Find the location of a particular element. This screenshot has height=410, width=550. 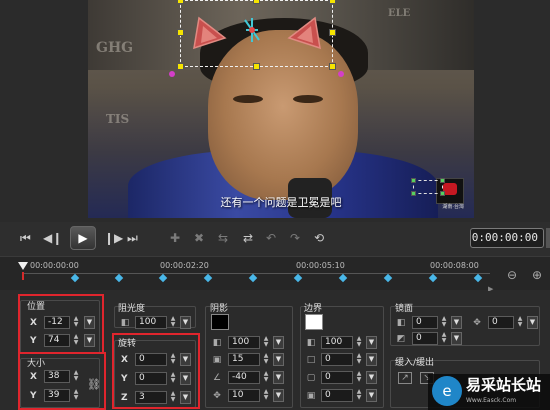

next-keyframe-icon: ↷ is located at coordinates (295, 238).